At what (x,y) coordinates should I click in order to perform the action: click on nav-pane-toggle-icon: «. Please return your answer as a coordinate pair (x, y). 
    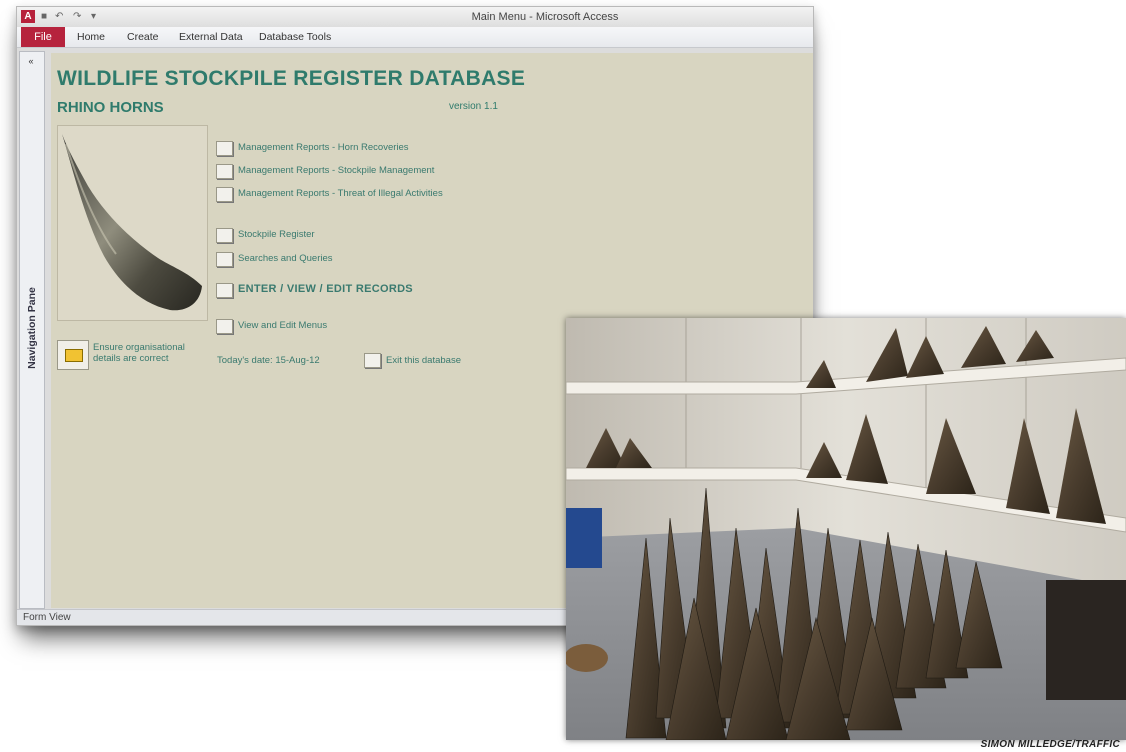
    Looking at the image, I should click on (31, 61).